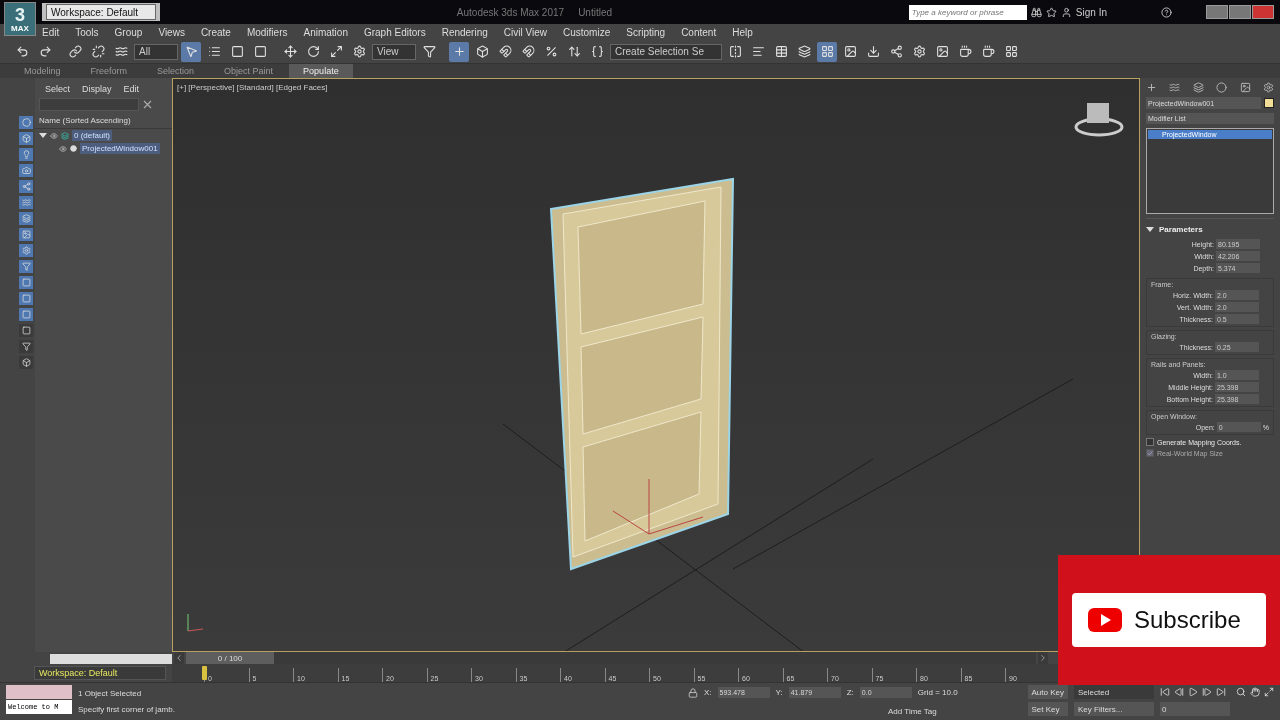 This screenshot has width=1280, height=720. What do you see at coordinates (823, 711) in the screenshot?
I see `add-time-tag-button: Add Time Tag` at bounding box center [823, 711].